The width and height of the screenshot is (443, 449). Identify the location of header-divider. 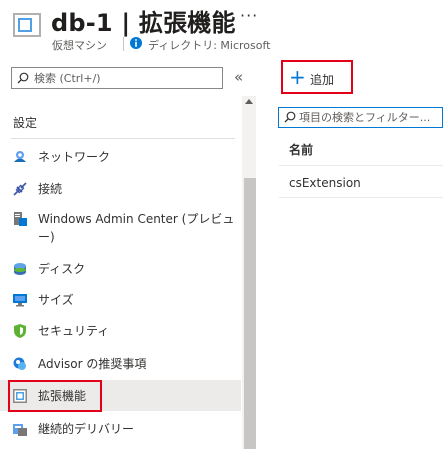
(361, 165).